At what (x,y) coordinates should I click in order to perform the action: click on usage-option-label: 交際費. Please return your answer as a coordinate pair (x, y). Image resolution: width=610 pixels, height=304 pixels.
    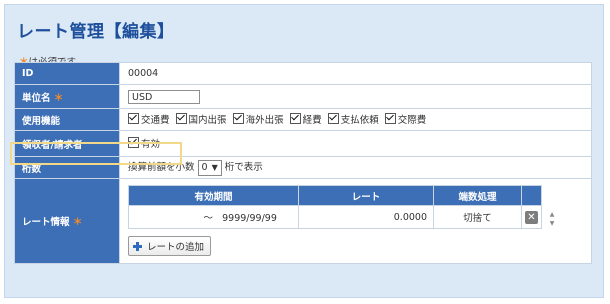
    Looking at the image, I should click on (412, 120).